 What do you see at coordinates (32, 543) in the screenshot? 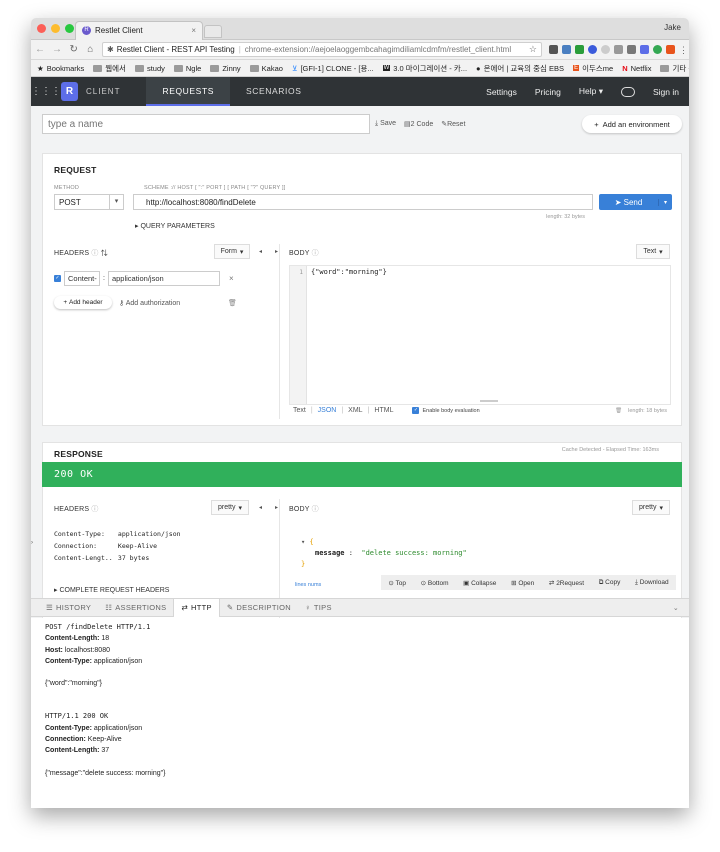
I see `sidebar-toggle-icon: ›` at bounding box center [32, 543].